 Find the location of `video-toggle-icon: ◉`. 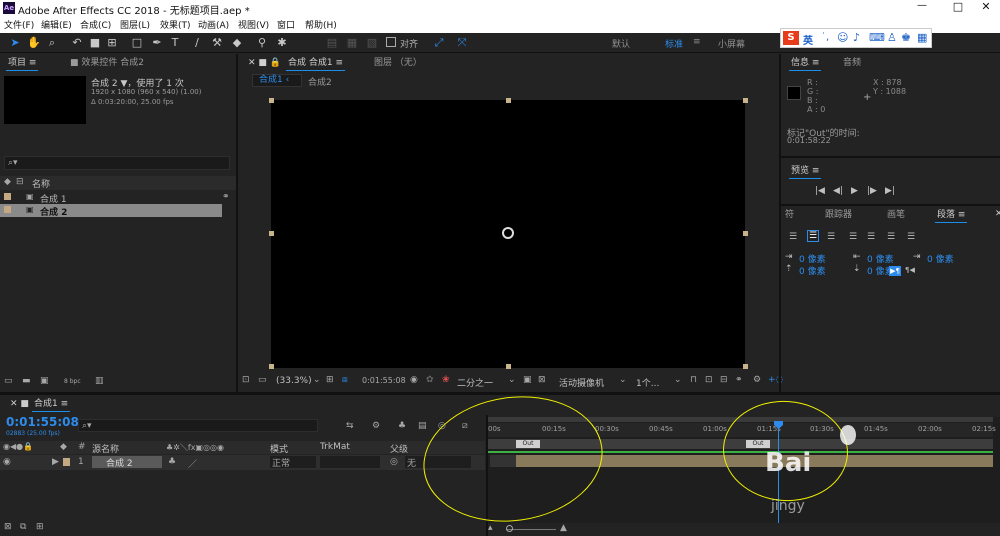

video-toggle-icon: ◉ is located at coordinates (7, 462).